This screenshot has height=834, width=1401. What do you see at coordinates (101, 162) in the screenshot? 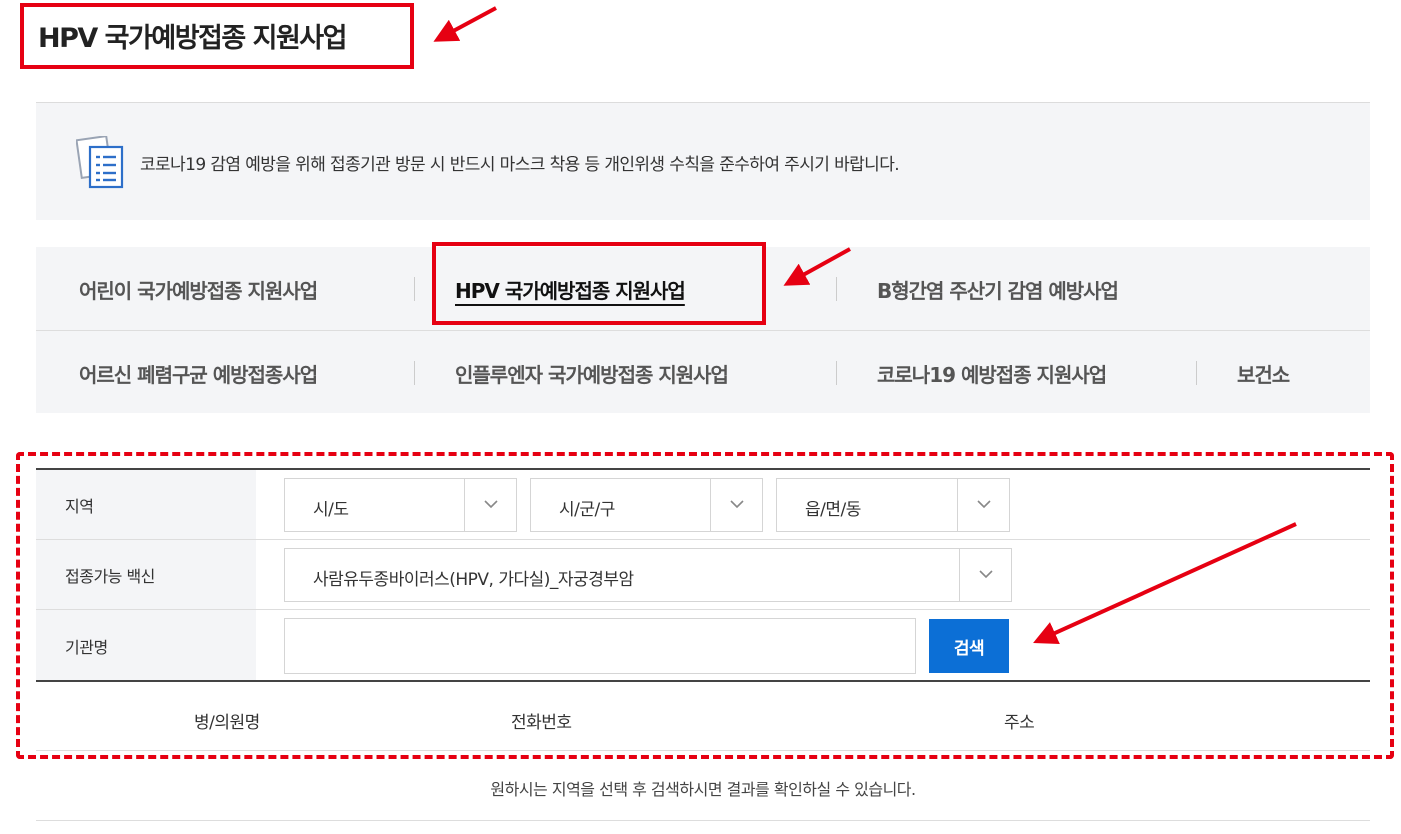
I see `document-list-icon` at bounding box center [101, 162].